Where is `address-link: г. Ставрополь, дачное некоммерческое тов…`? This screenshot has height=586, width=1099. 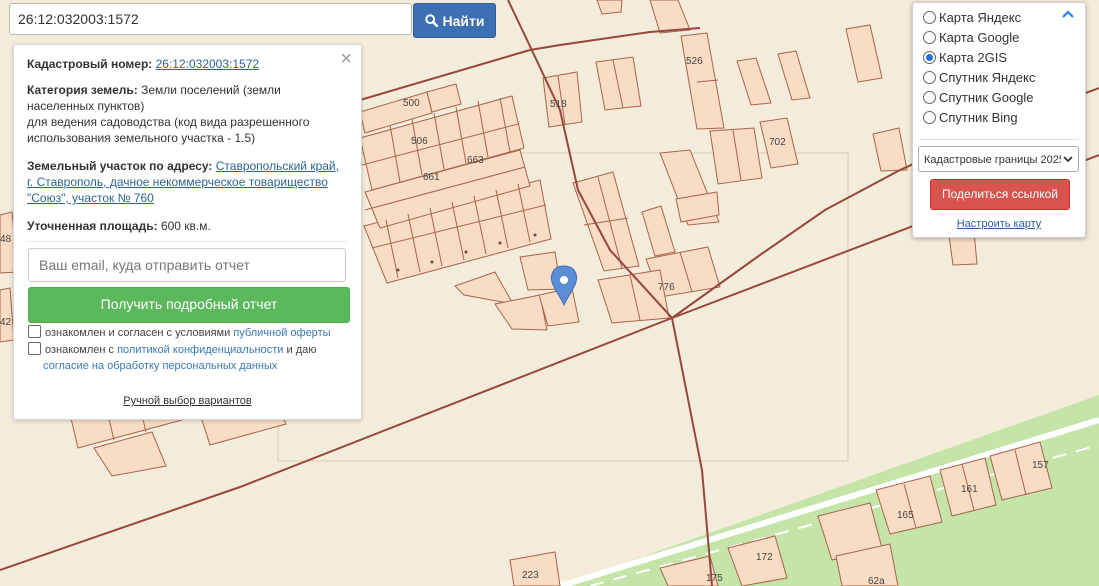
address-link: г. Ставрополь, дачное некоммерческое тов… is located at coordinates (177, 182).